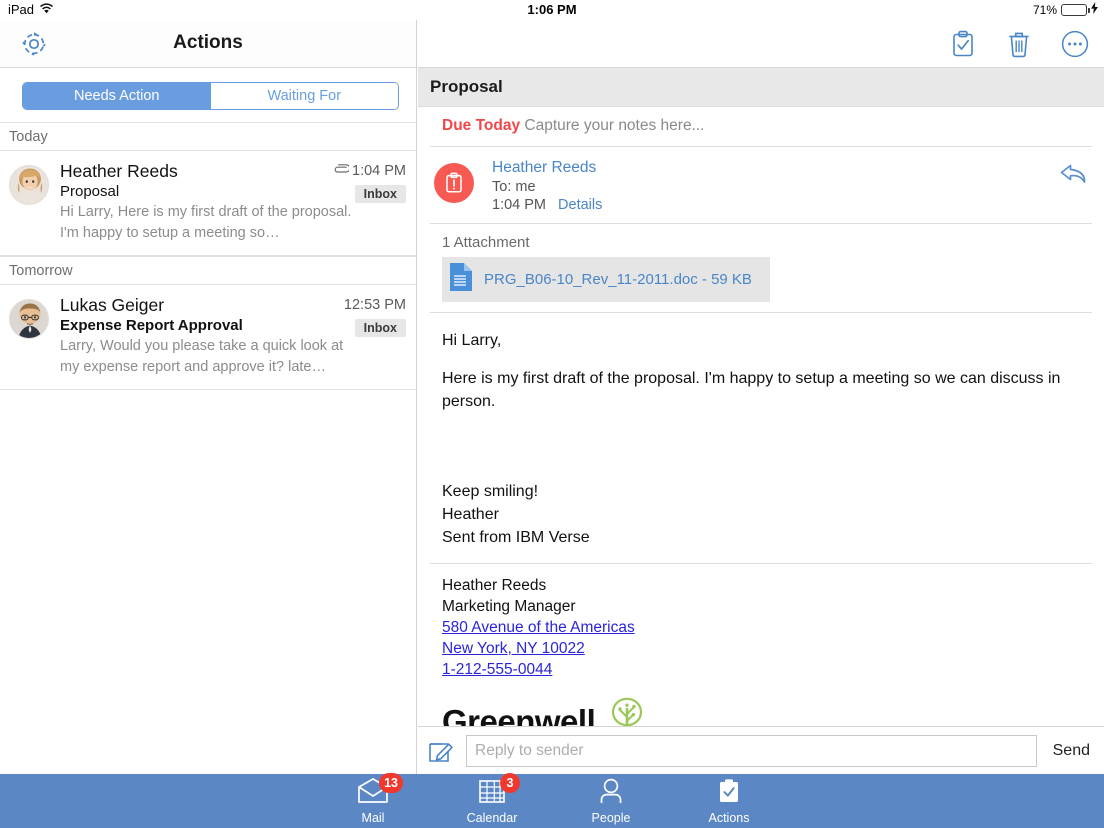 The image size is (1104, 828). Describe the element at coordinates (761, 87) in the screenshot. I see `message-subject: Proposal` at that location.